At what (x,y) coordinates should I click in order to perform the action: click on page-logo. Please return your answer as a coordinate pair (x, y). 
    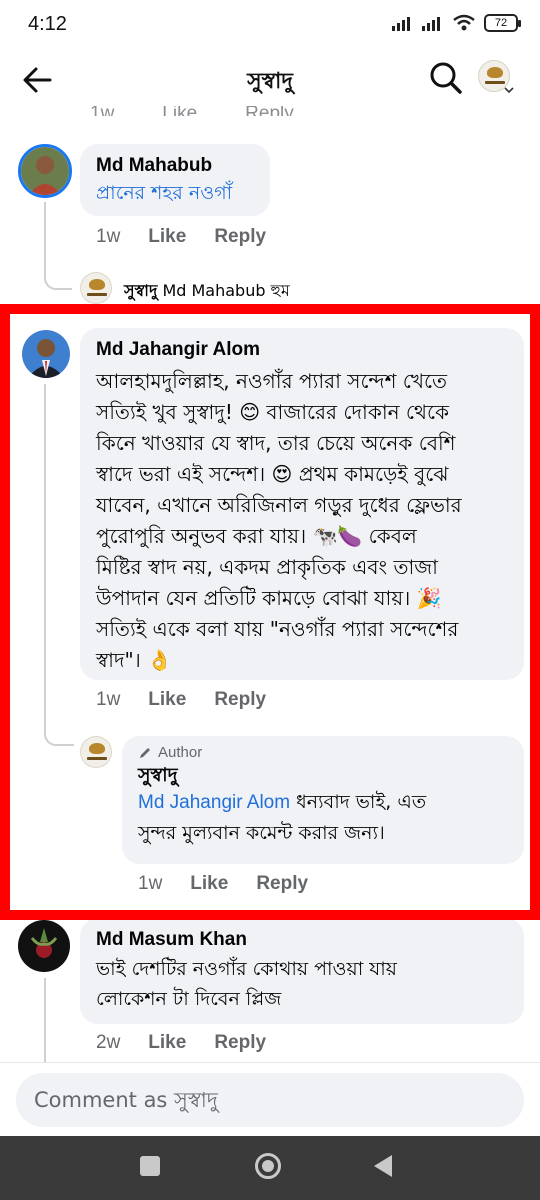
    Looking at the image, I should click on (96, 288).